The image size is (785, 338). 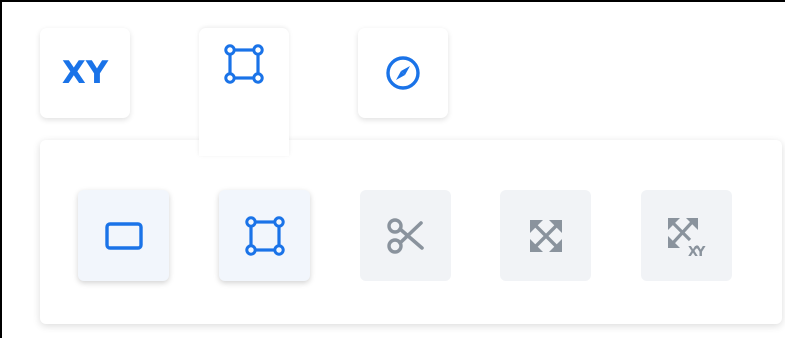 I want to click on compass-icon, so click(x=403, y=73).